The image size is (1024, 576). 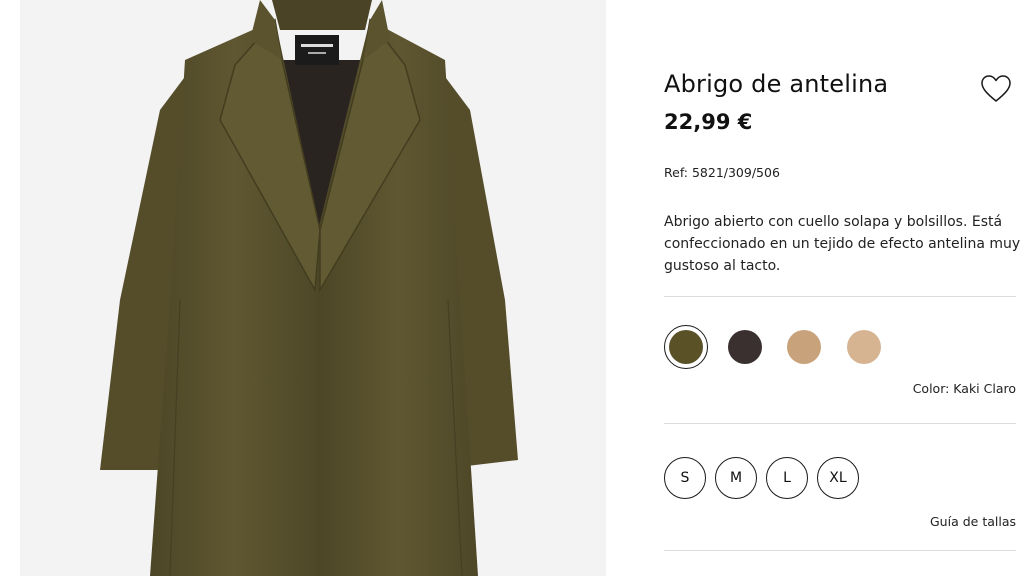 I want to click on product-title: Abrigo de antelina, so click(x=776, y=84).